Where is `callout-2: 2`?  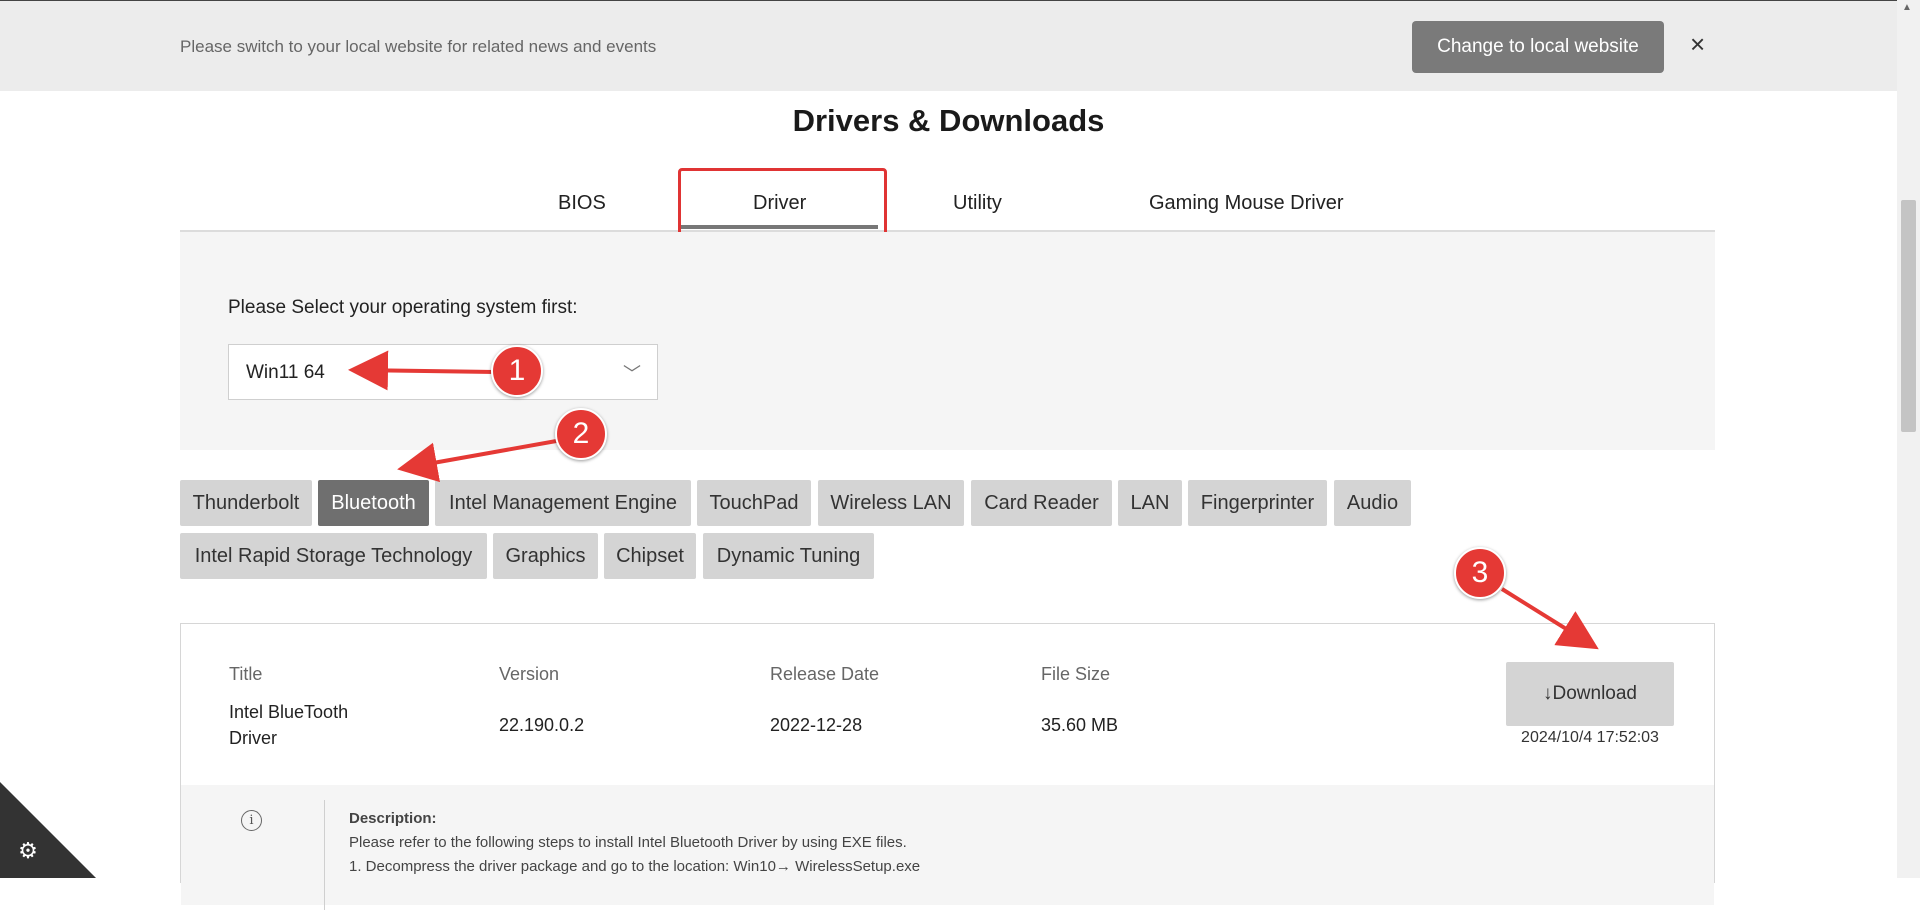
callout-2: 2 is located at coordinates (581, 434).